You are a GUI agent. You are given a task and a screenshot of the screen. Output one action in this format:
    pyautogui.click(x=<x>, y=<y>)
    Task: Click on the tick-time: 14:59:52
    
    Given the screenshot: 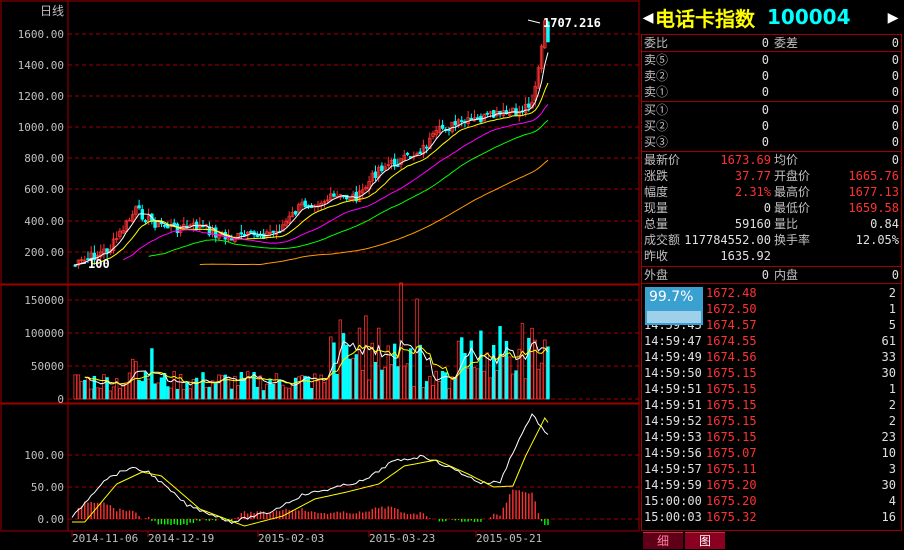 What is the action you would take?
    pyautogui.click(x=673, y=421)
    